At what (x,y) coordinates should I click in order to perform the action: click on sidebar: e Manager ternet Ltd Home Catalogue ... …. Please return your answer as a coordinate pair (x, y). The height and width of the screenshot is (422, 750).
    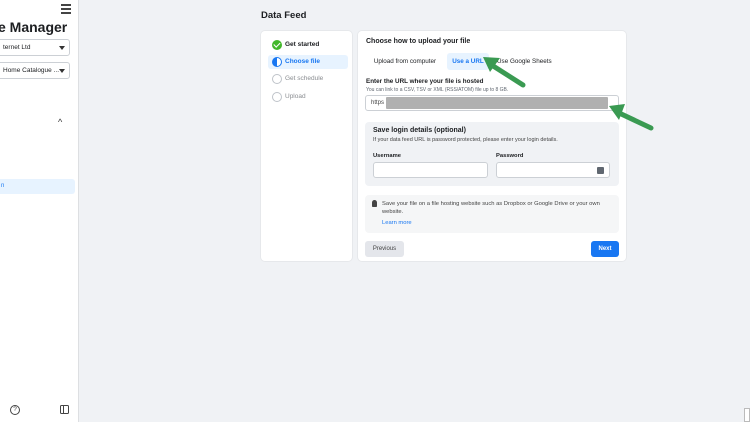
    Looking at the image, I should click on (39, 211).